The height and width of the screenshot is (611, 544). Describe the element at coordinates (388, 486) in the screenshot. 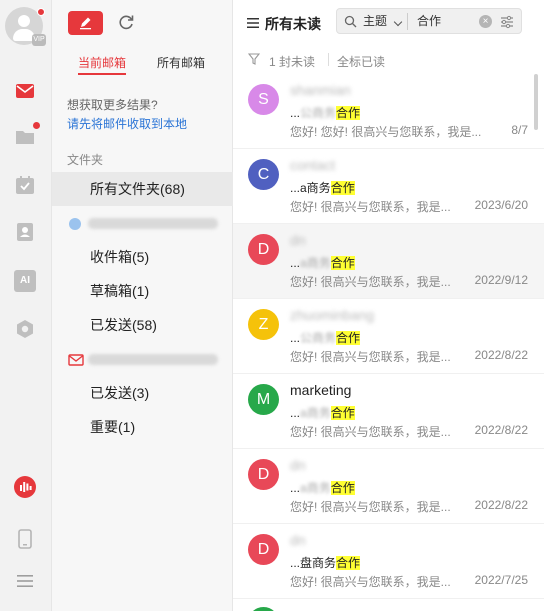

I see `mail-row: Ddn ...a商务合作 您好! 很高兴与您联系，我是... 2022/8/22` at that location.